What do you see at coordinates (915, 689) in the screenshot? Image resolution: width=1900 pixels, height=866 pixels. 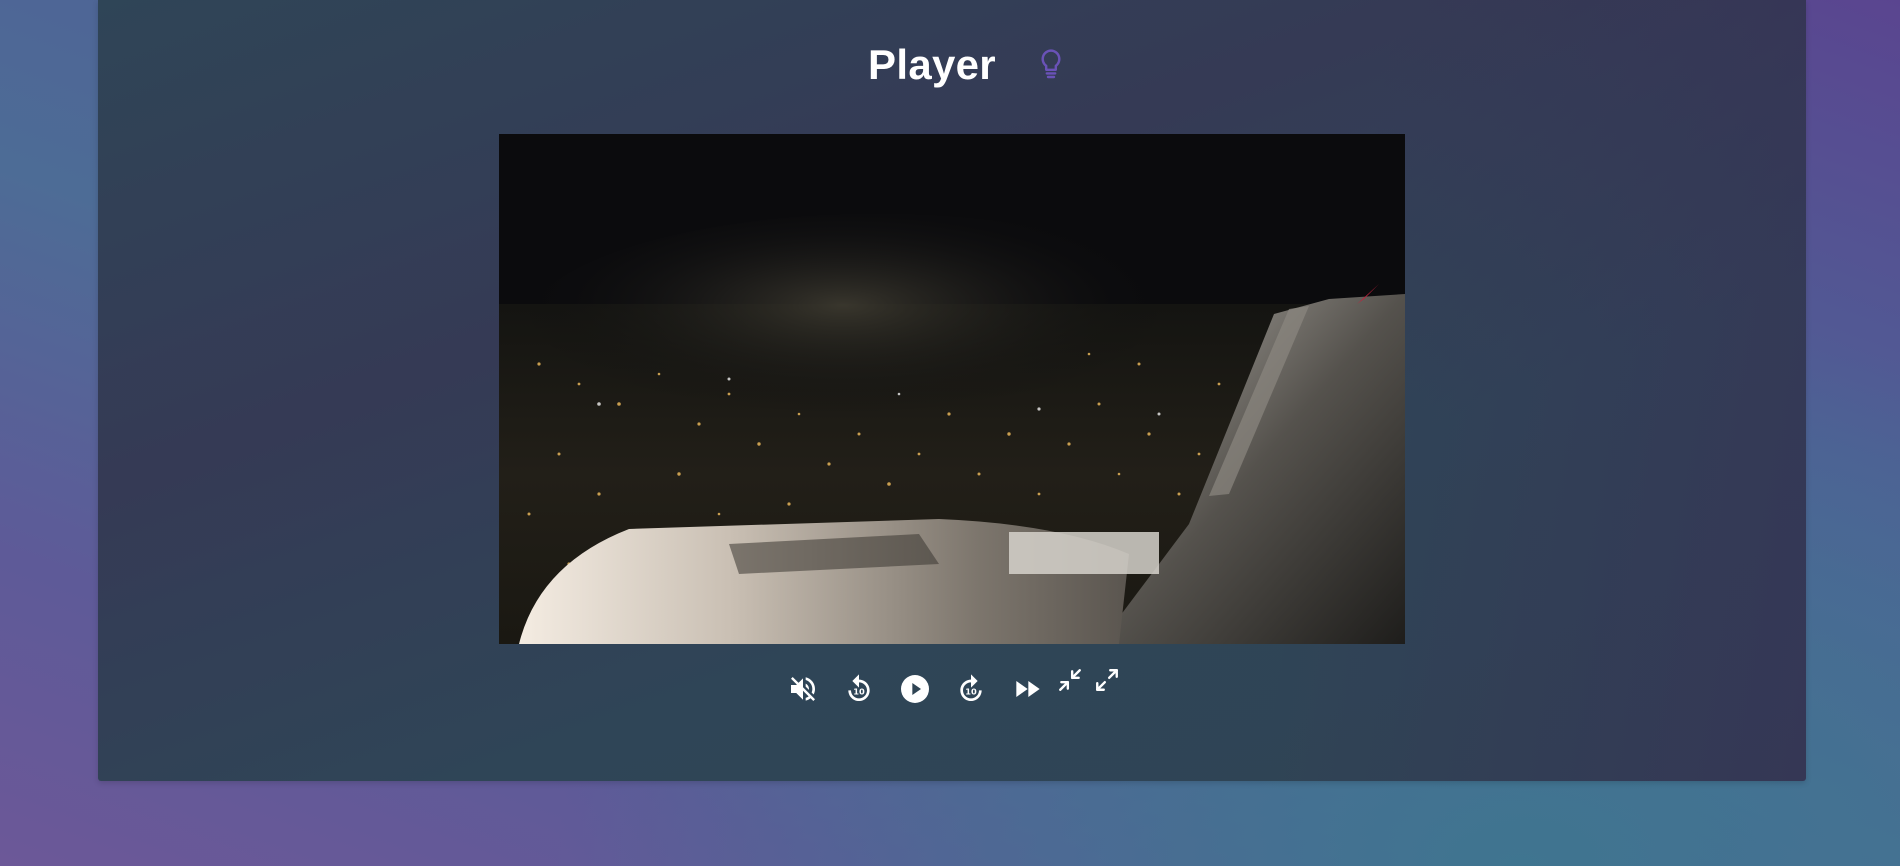 I see `play-circle-icon` at bounding box center [915, 689].